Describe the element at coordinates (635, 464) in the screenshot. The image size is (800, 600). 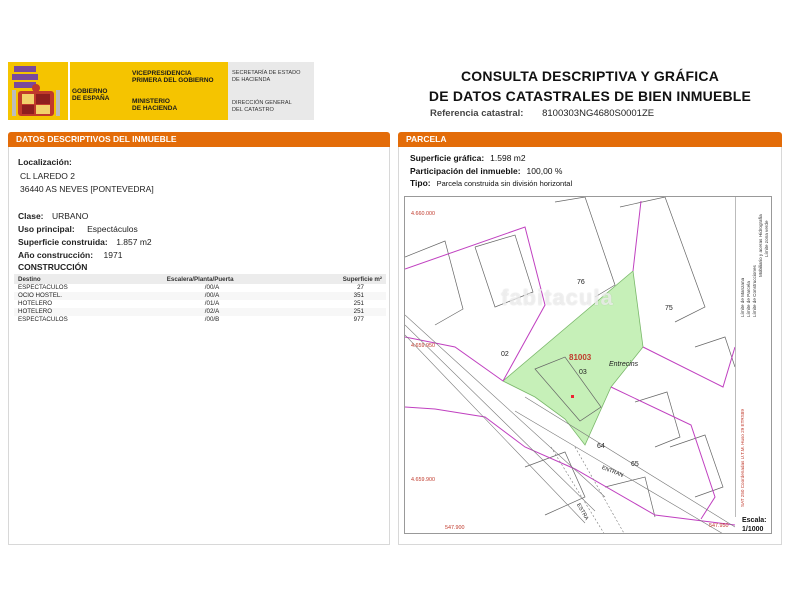
I see `parcel-label-65: 65` at that location.